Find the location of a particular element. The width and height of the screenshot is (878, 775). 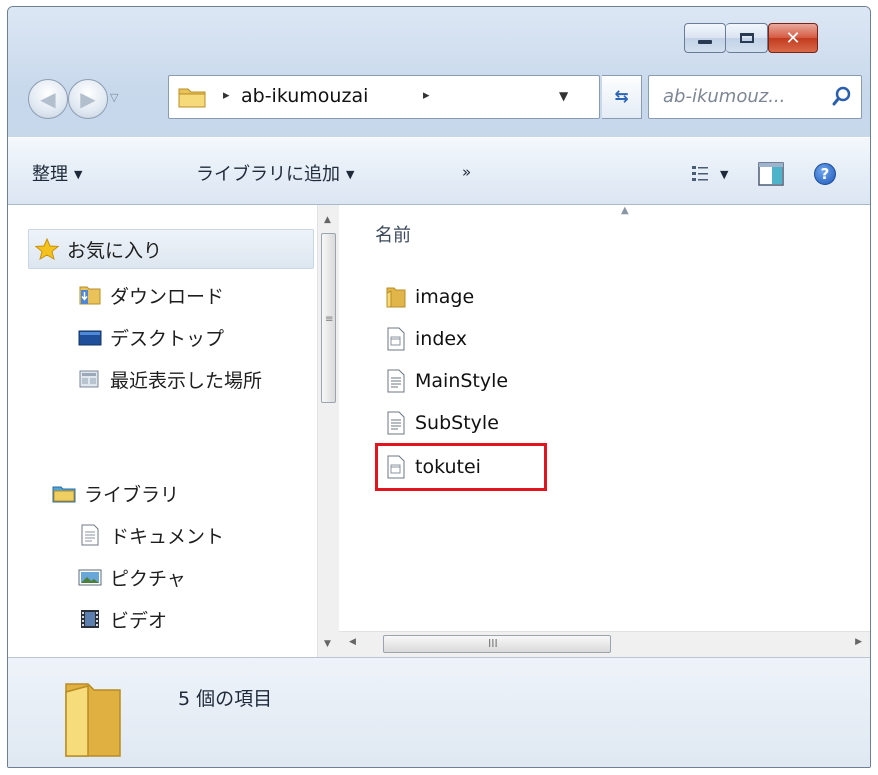

sidebar-item-recent-places: 最近表示した場所 is located at coordinates (198, 379).